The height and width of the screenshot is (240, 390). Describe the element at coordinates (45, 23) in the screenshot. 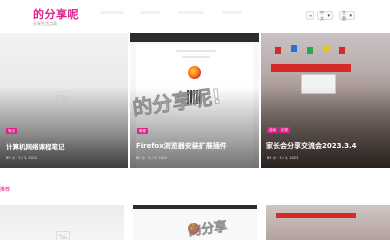

I see `site-tagline: 分享生活点滴` at that location.